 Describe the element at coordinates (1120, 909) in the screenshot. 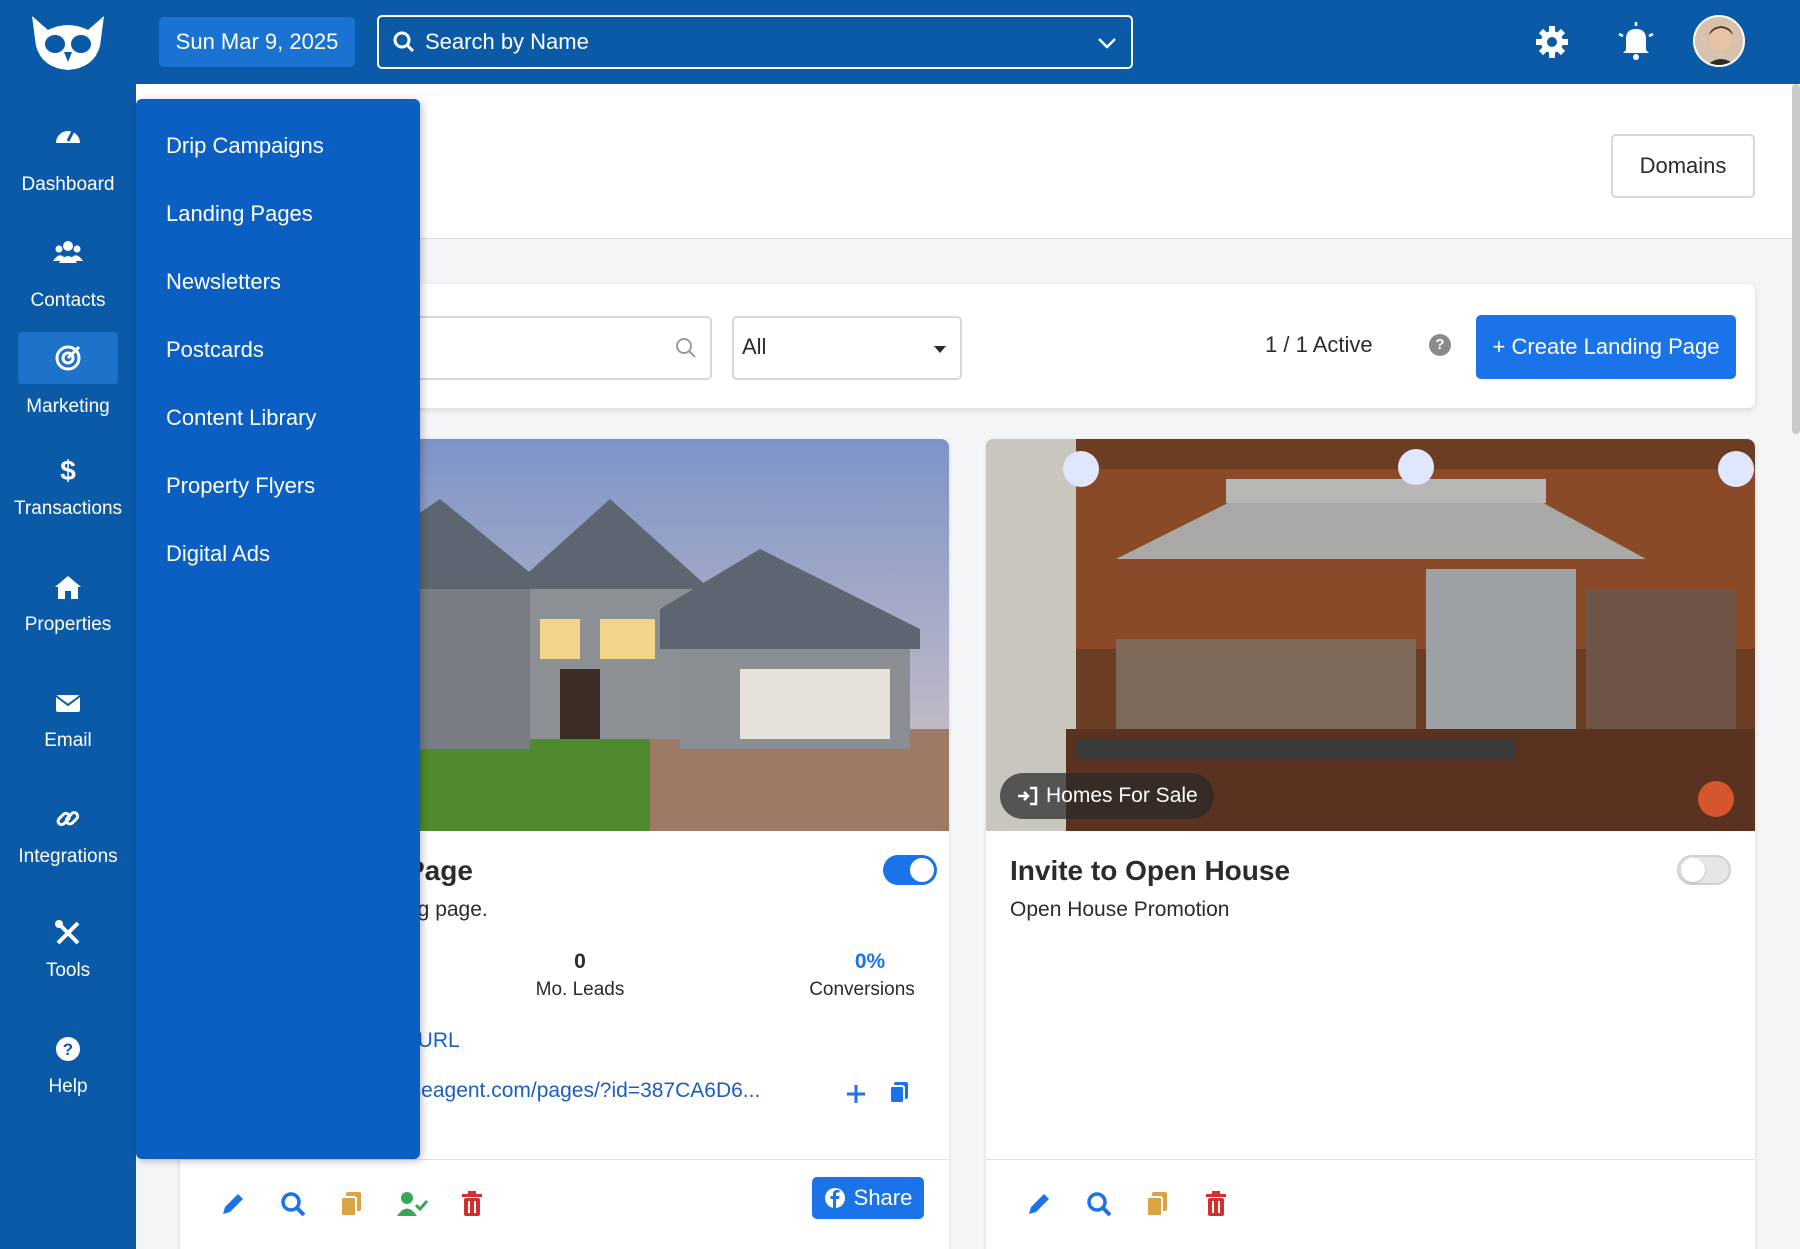

I see `card-subtitle: Open House Promotion` at that location.